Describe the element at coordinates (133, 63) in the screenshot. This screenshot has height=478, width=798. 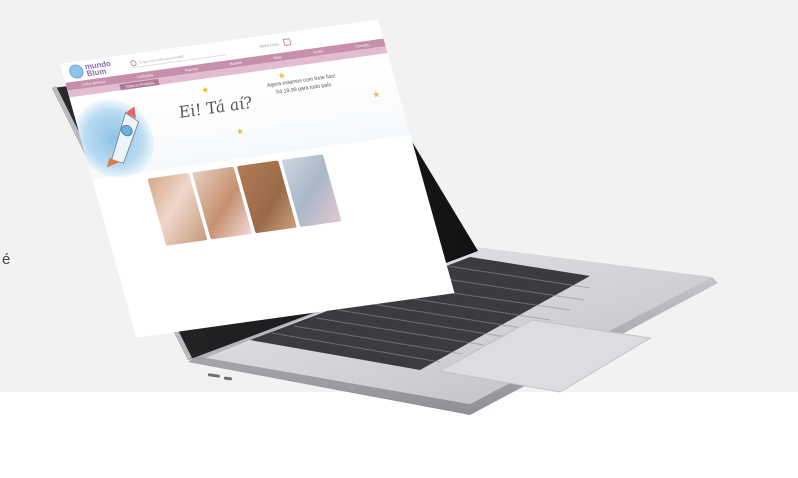
I see `search-icon` at that location.